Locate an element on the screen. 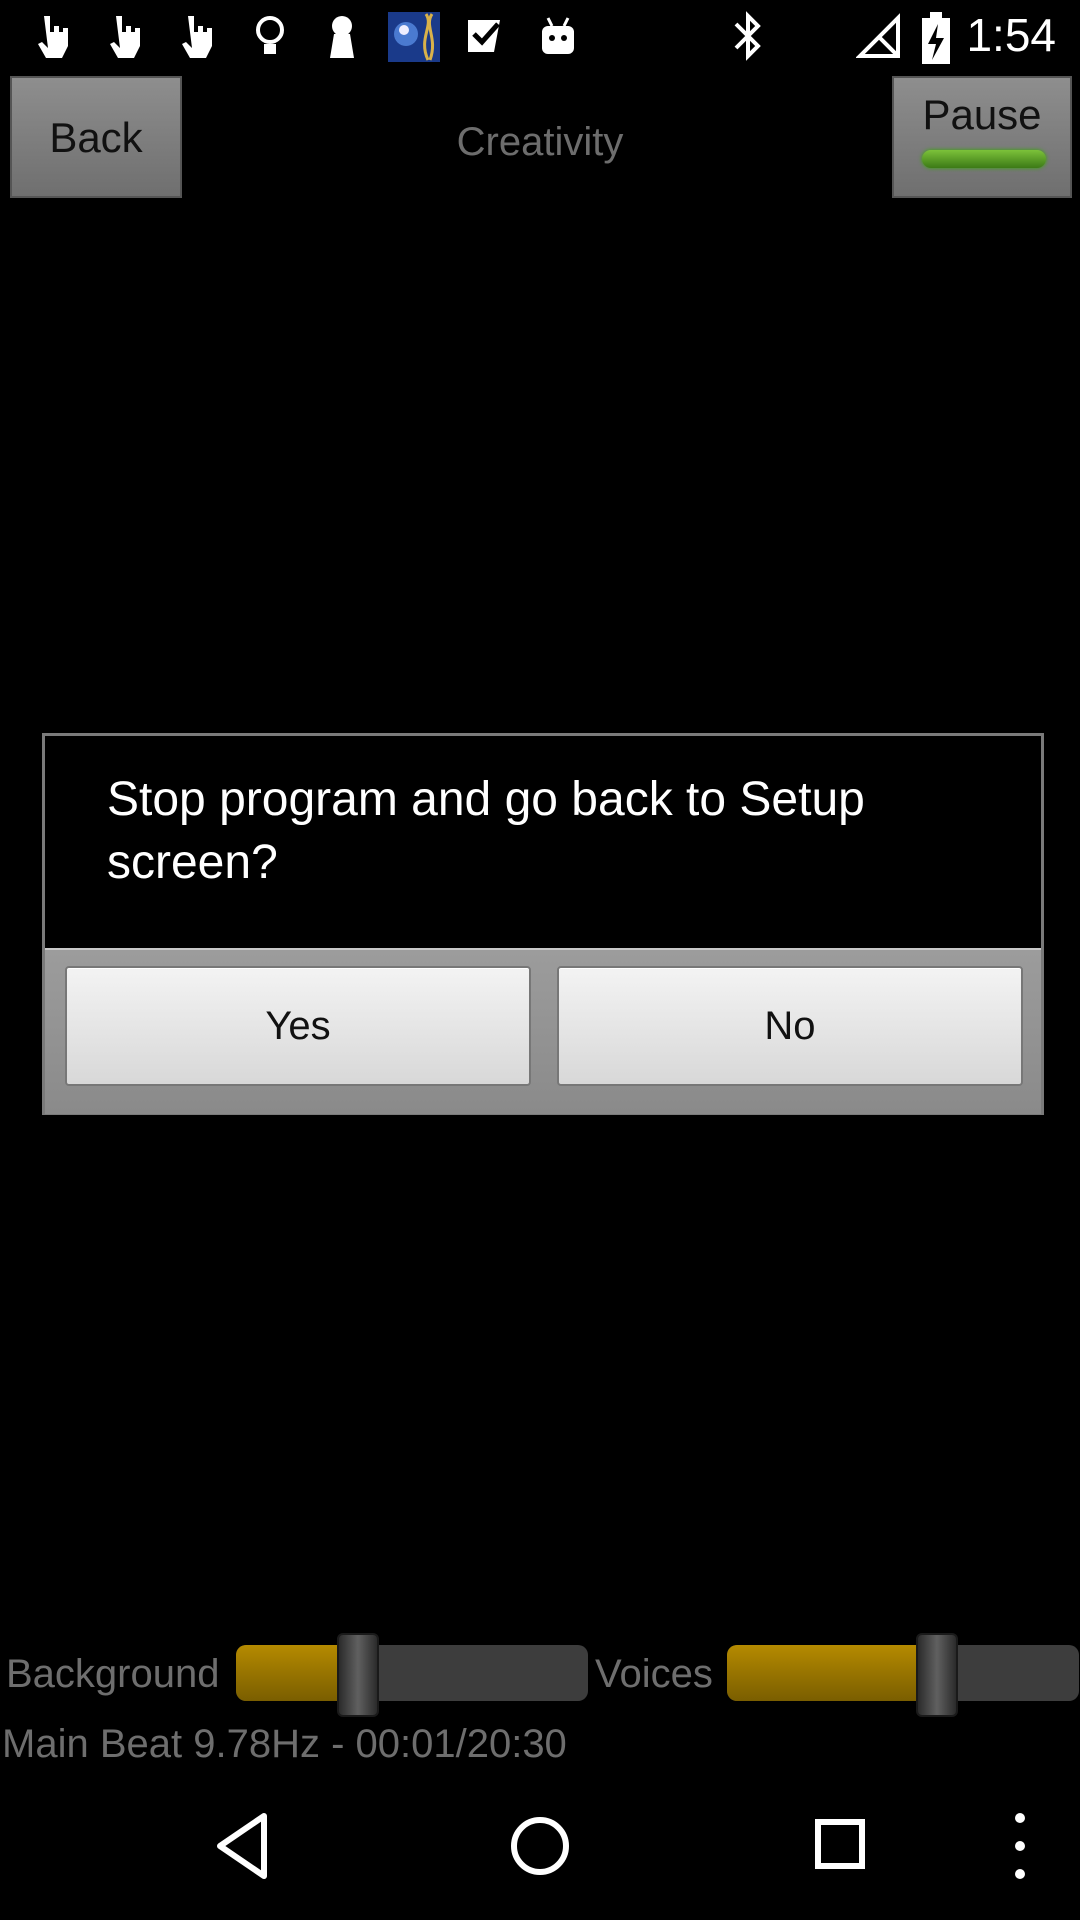 The height and width of the screenshot is (1920, 1080). background-volume-slider is located at coordinates (412, 1673).